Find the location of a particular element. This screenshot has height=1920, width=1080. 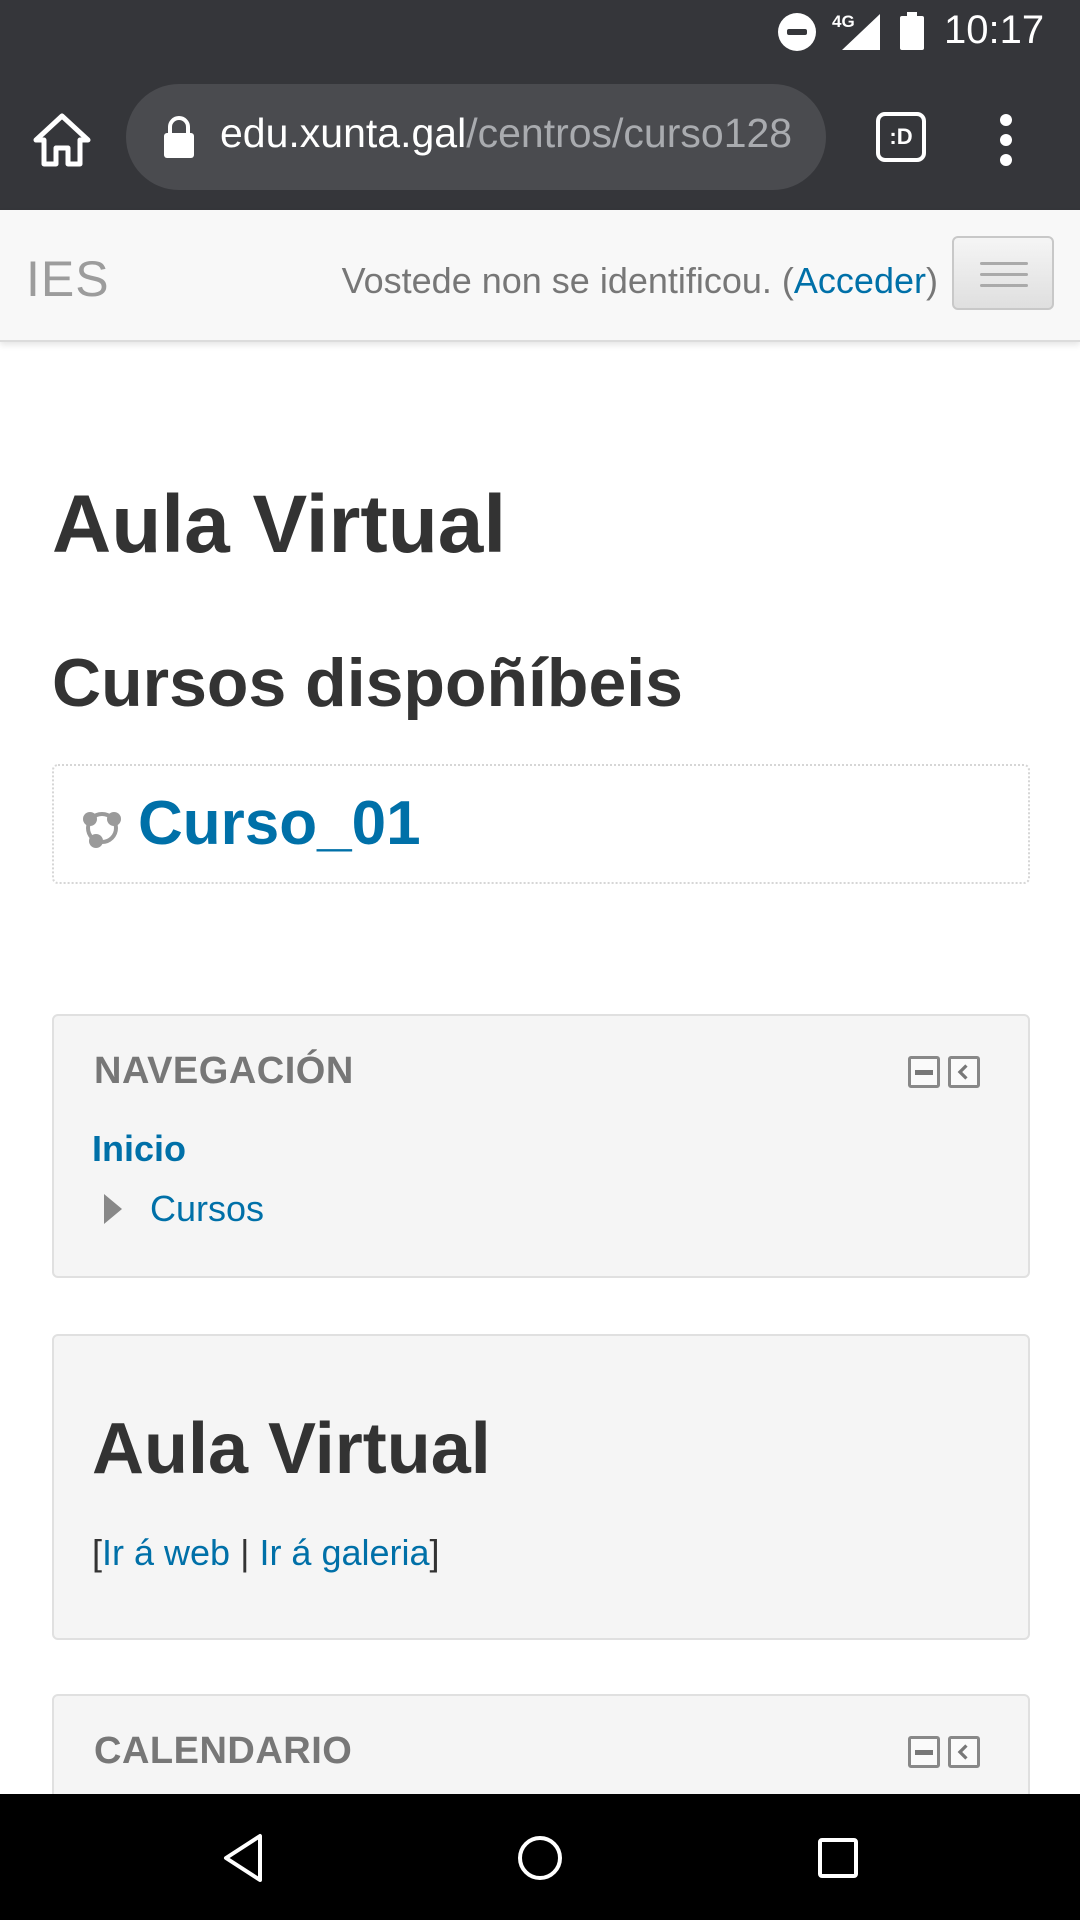

url-host: edu.xunta.gal is located at coordinates (343, 133).